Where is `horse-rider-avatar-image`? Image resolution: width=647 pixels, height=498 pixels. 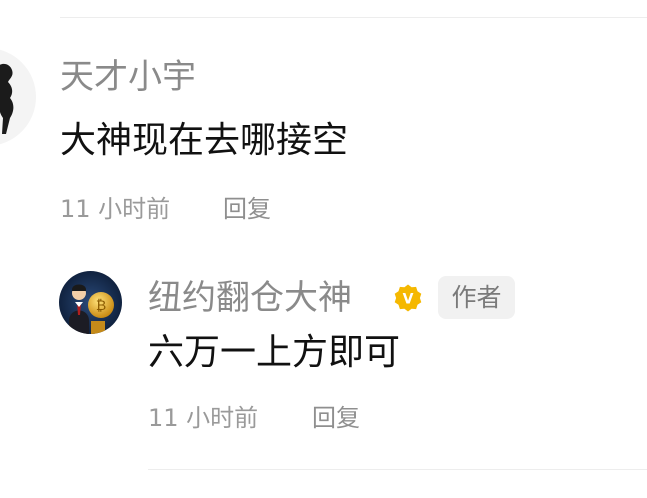 horse-rider-avatar-image is located at coordinates (18, 97).